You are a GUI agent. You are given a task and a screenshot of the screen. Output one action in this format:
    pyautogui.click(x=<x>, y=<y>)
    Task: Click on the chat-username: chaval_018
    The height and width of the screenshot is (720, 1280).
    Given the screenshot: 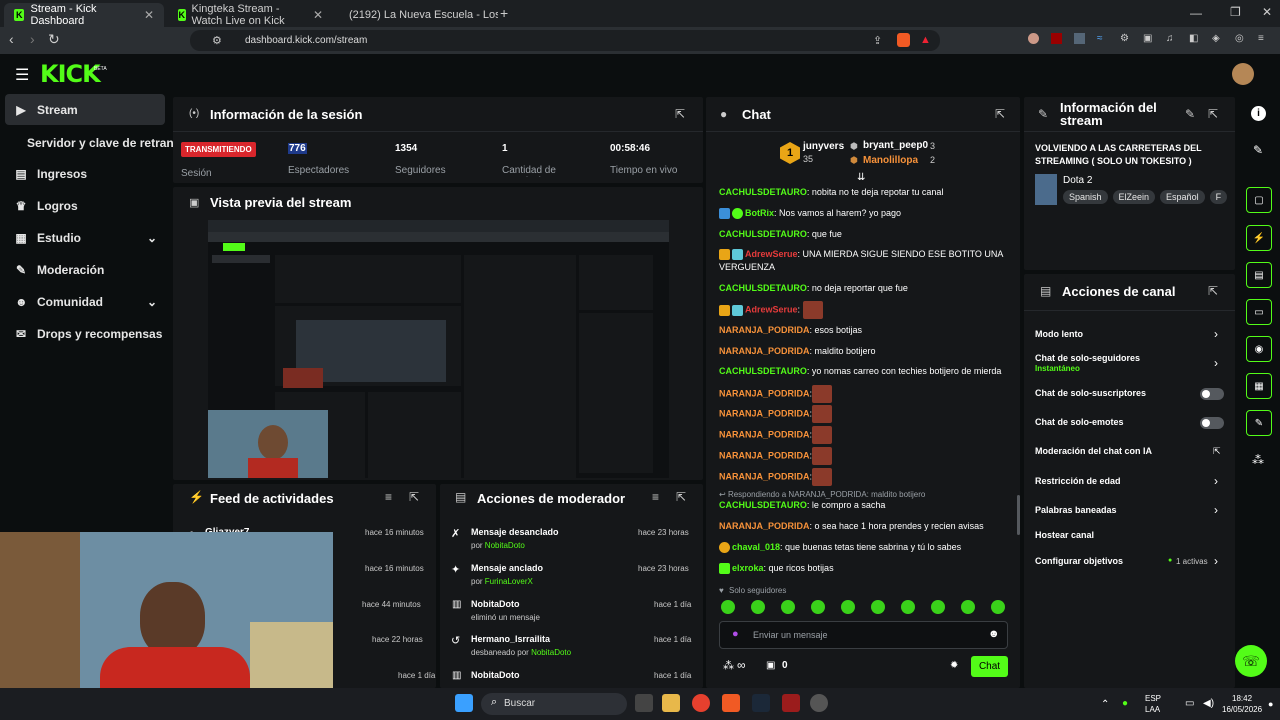 What is the action you would take?
    pyautogui.click(x=756, y=547)
    